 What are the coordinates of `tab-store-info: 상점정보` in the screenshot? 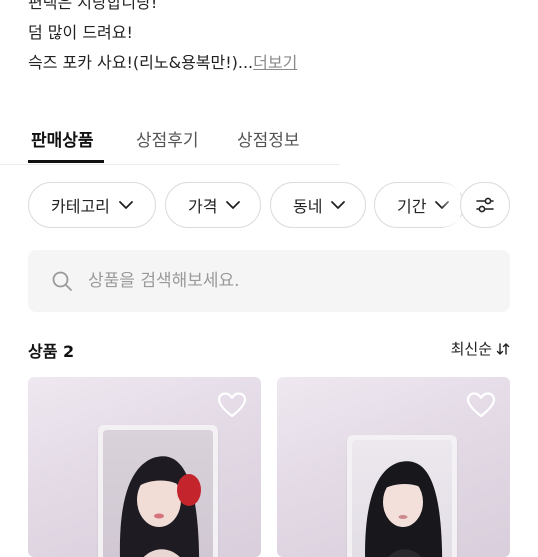 It's located at (268, 138).